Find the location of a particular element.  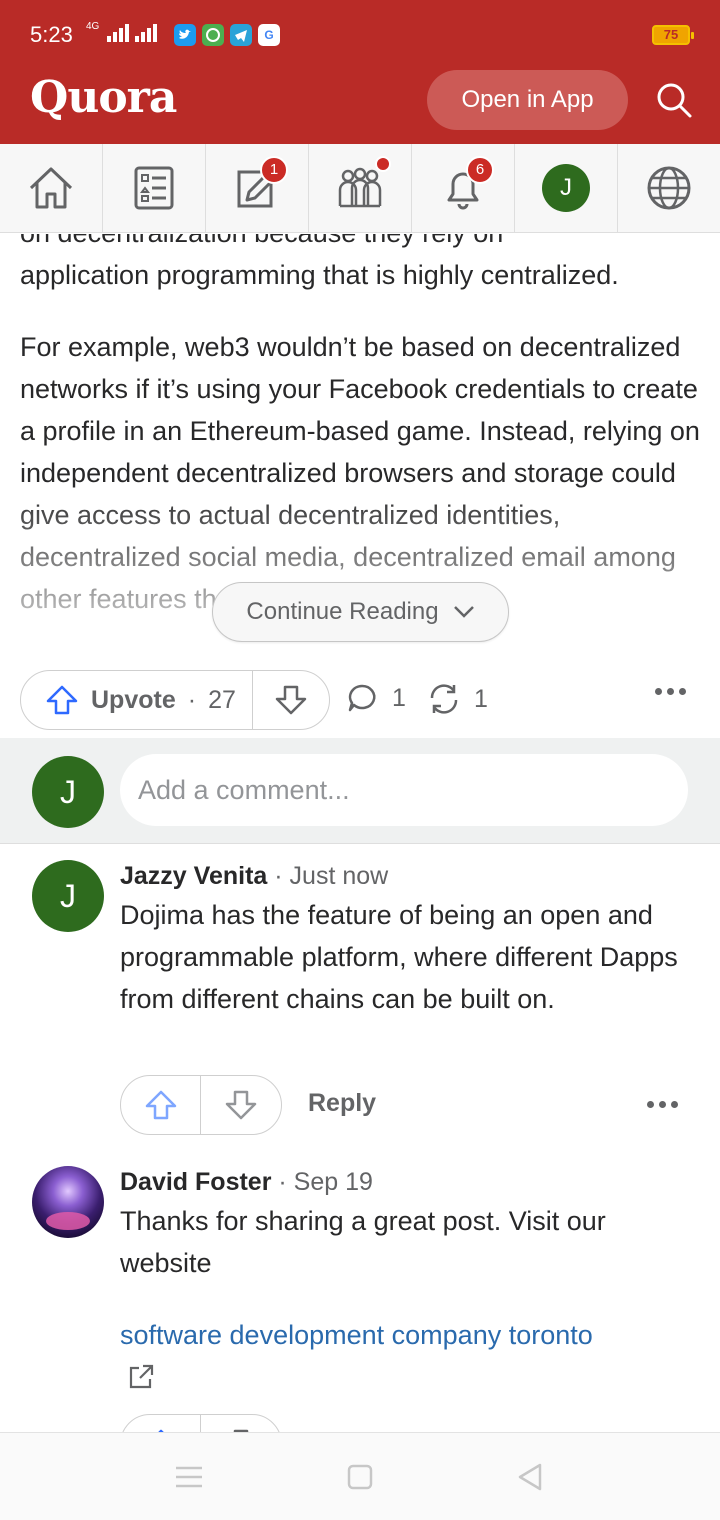

upvote-count: 27 is located at coordinates (222, 699).